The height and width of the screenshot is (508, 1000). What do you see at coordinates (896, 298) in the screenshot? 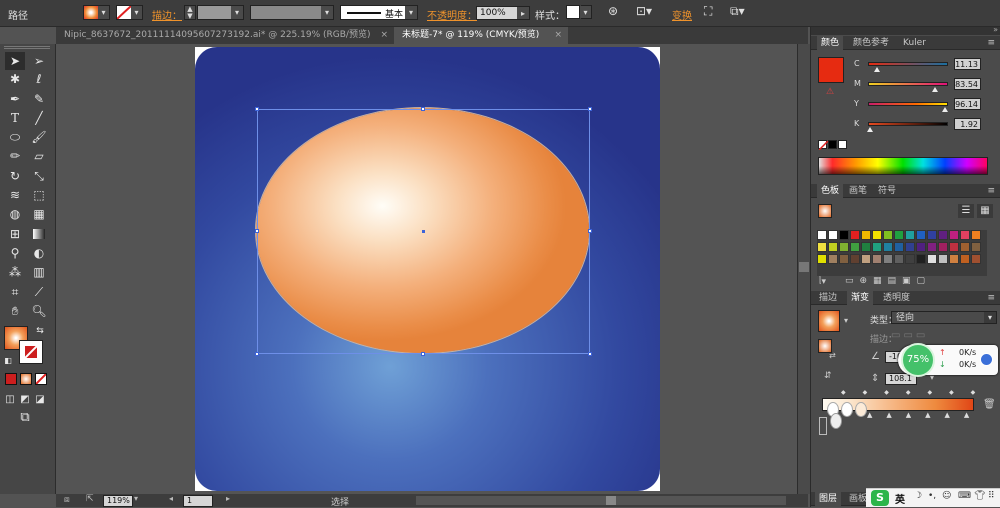
I see `tab-transparency: 透明度` at bounding box center [896, 298].